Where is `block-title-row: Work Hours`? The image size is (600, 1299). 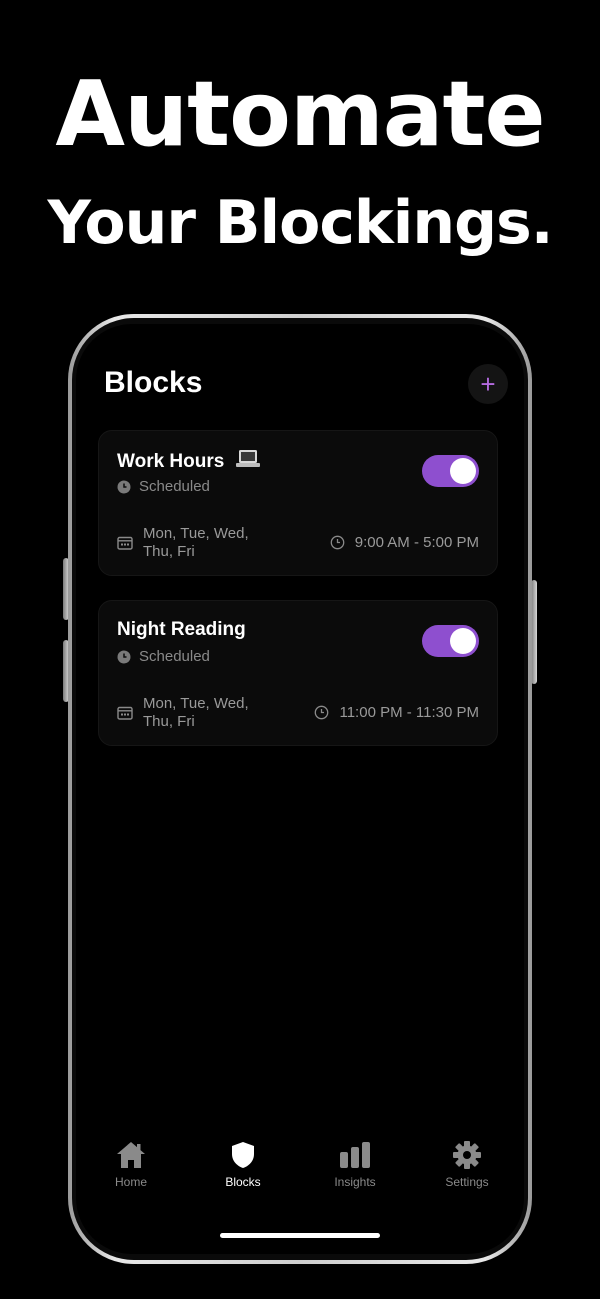
block-title-row: Work Hours is located at coordinates (188, 462).